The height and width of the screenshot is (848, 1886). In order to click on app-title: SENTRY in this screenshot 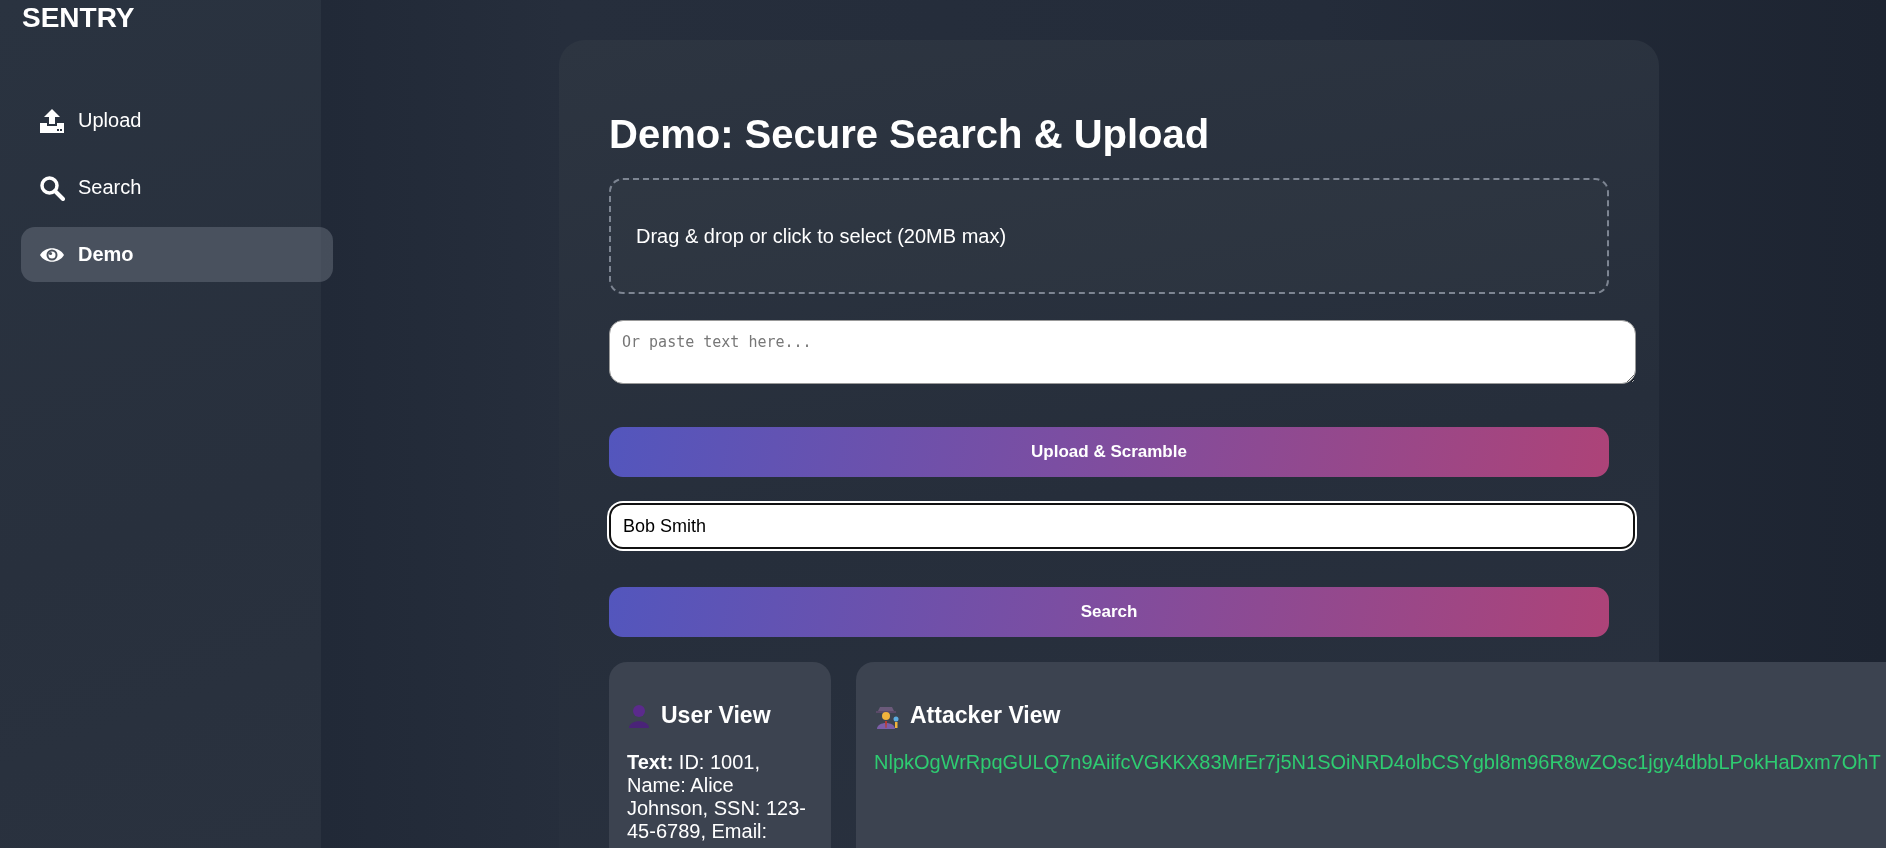, I will do `click(78, 17)`.